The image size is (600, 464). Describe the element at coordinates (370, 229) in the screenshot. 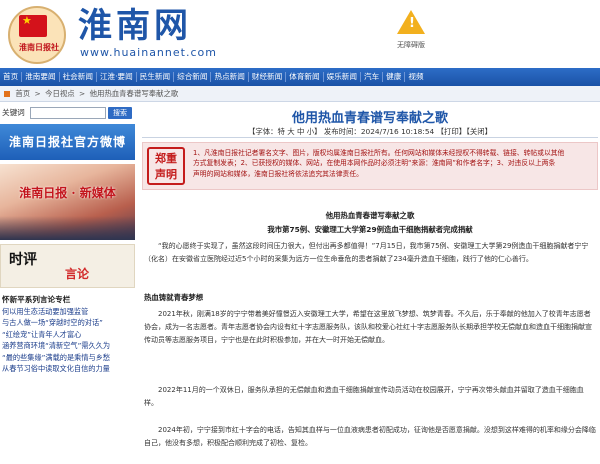

I see `article-deck: 我市第75例、安徽理工大学第29例造血干细胞捐献者完成捐献` at that location.